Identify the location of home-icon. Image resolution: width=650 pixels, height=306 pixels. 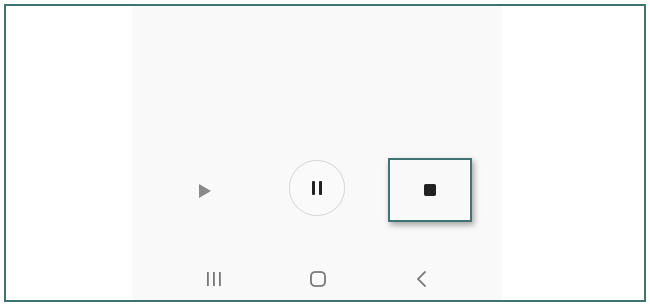
(318, 279).